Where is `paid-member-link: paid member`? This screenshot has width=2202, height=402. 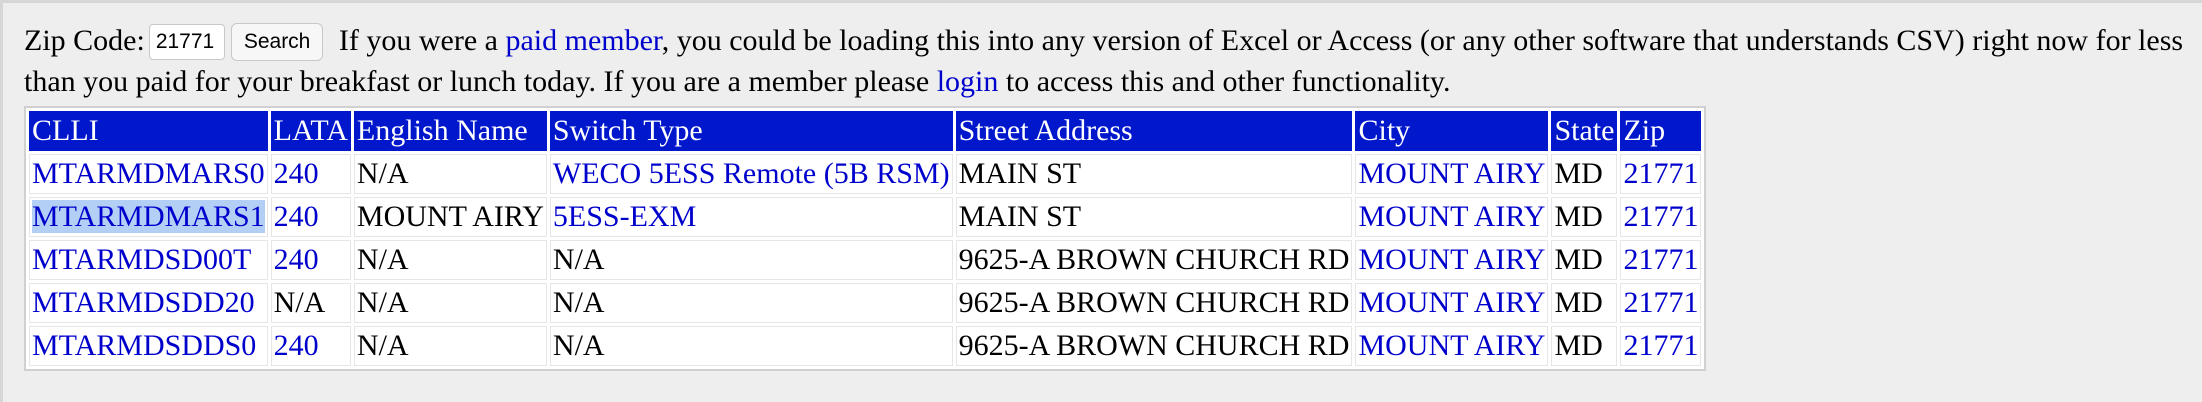 paid-member-link: paid member is located at coordinates (583, 40).